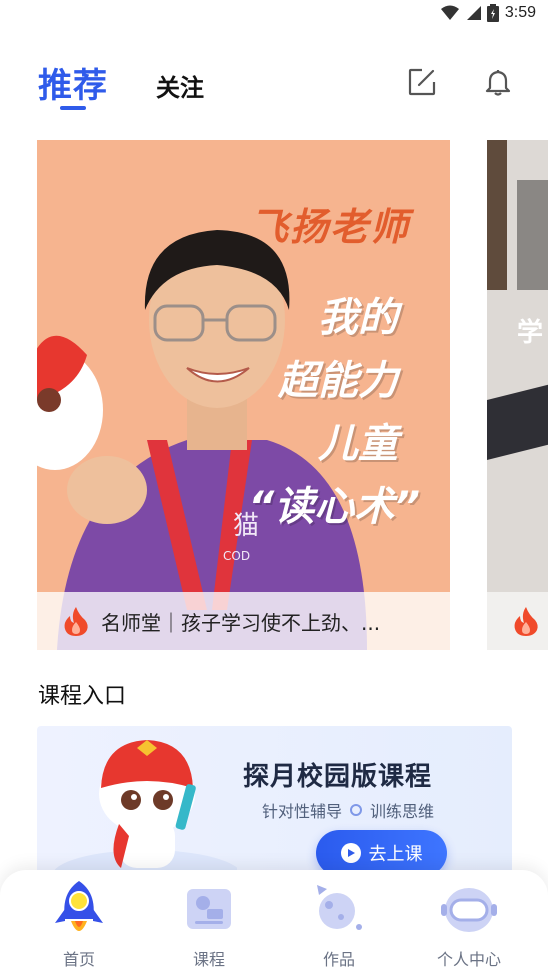  I want to click on edit-icon, so click(422, 82).